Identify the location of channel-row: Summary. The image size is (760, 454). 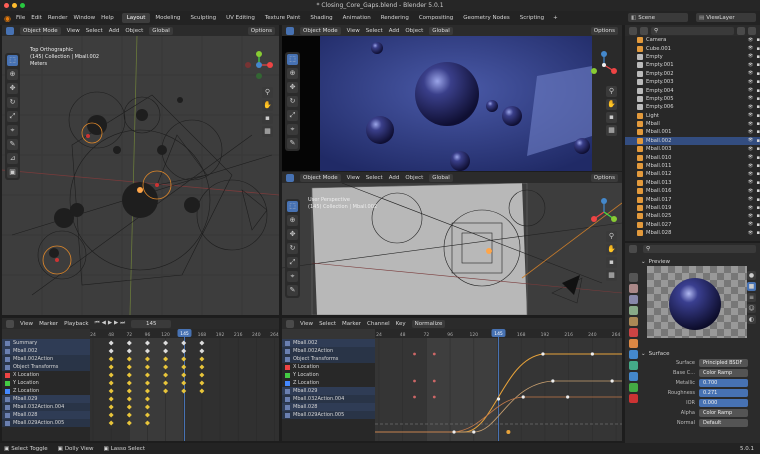
(46, 343).